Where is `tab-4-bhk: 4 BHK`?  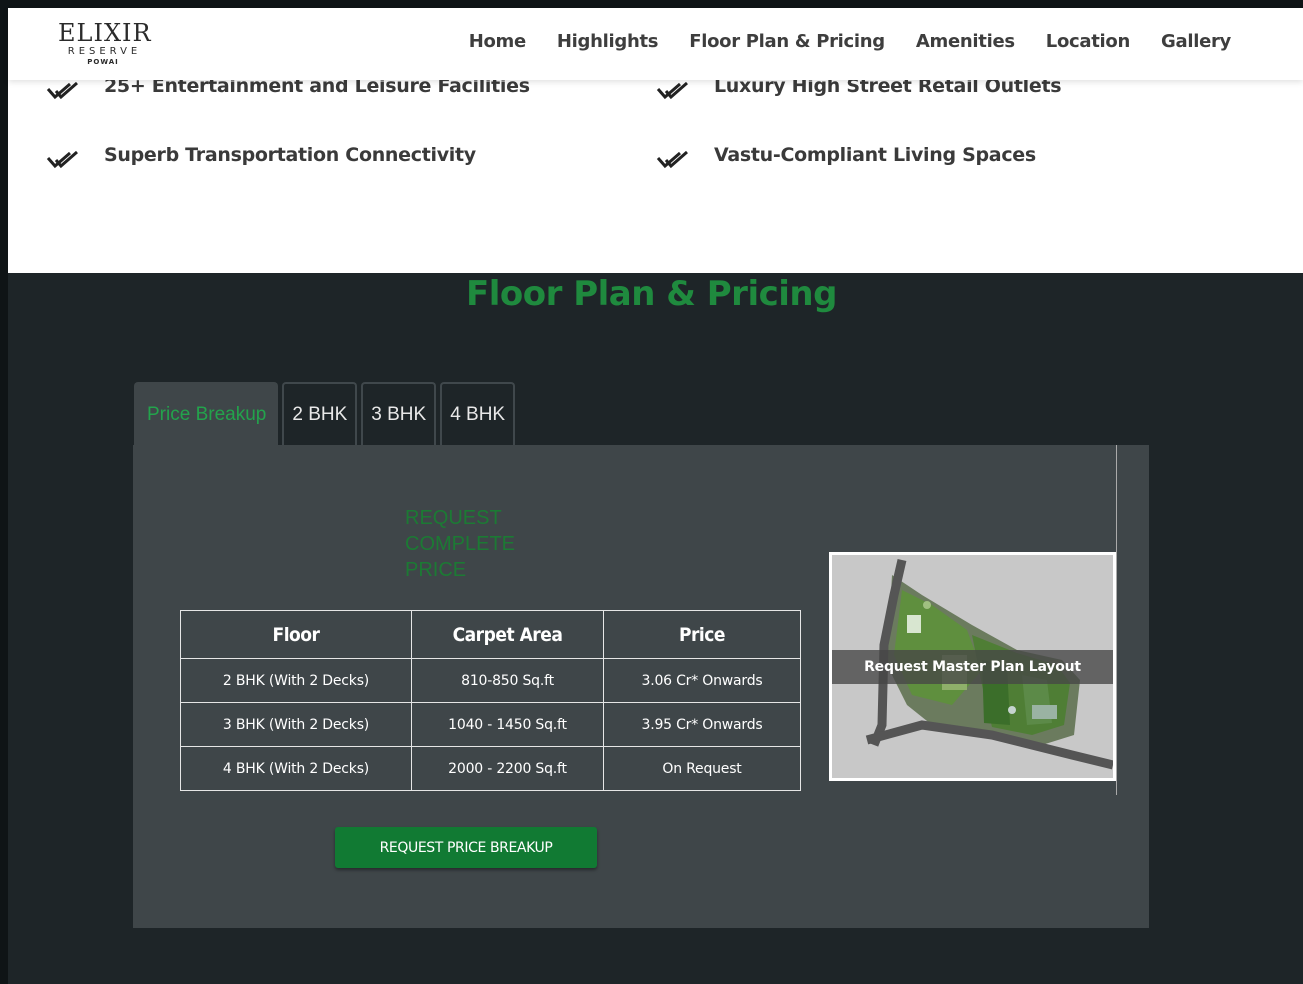 tab-4-bhk: 4 BHK is located at coordinates (478, 414).